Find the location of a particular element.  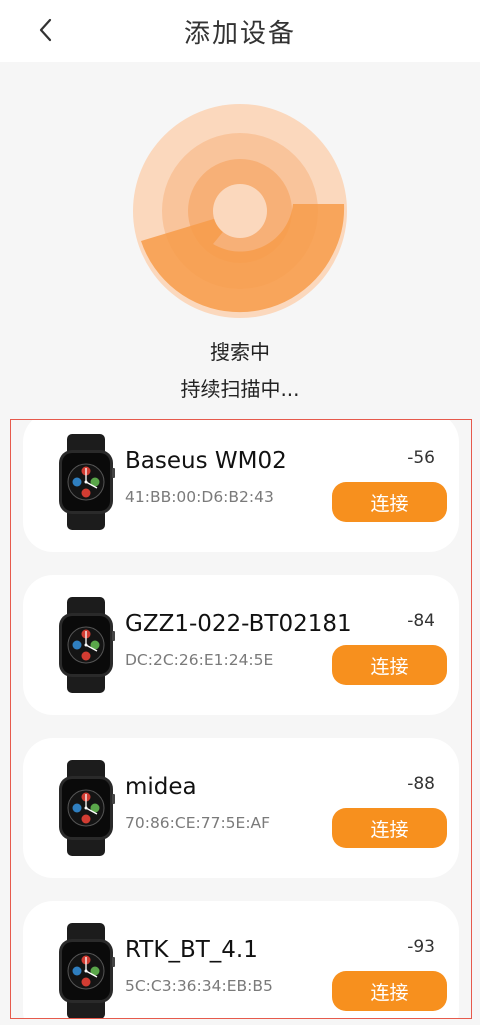

device-name: Baseus WM02 is located at coordinates (206, 461).